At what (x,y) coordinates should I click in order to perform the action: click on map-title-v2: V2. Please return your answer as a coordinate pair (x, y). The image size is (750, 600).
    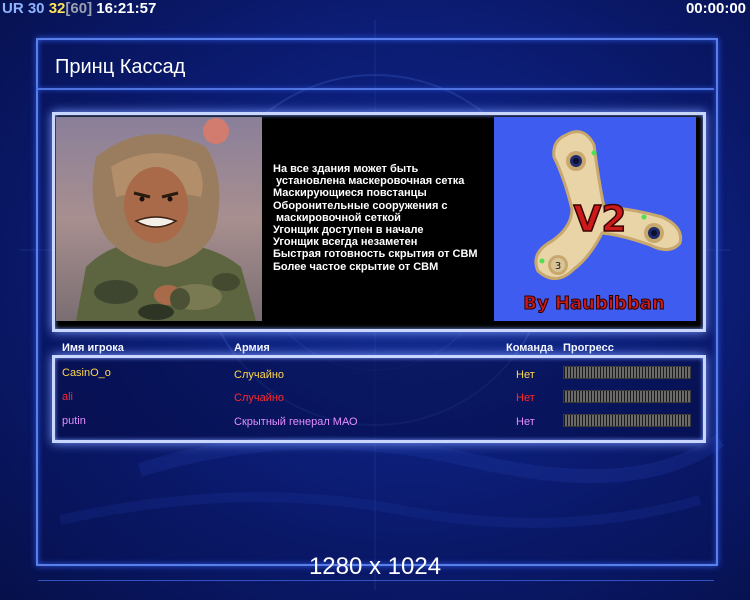
    Looking at the image, I should click on (600, 219).